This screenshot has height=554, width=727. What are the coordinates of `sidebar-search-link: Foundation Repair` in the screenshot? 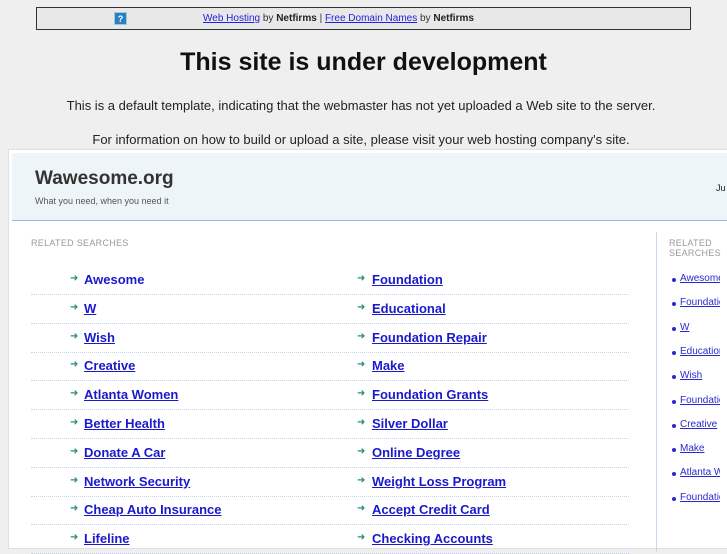 It's located at (700, 400).